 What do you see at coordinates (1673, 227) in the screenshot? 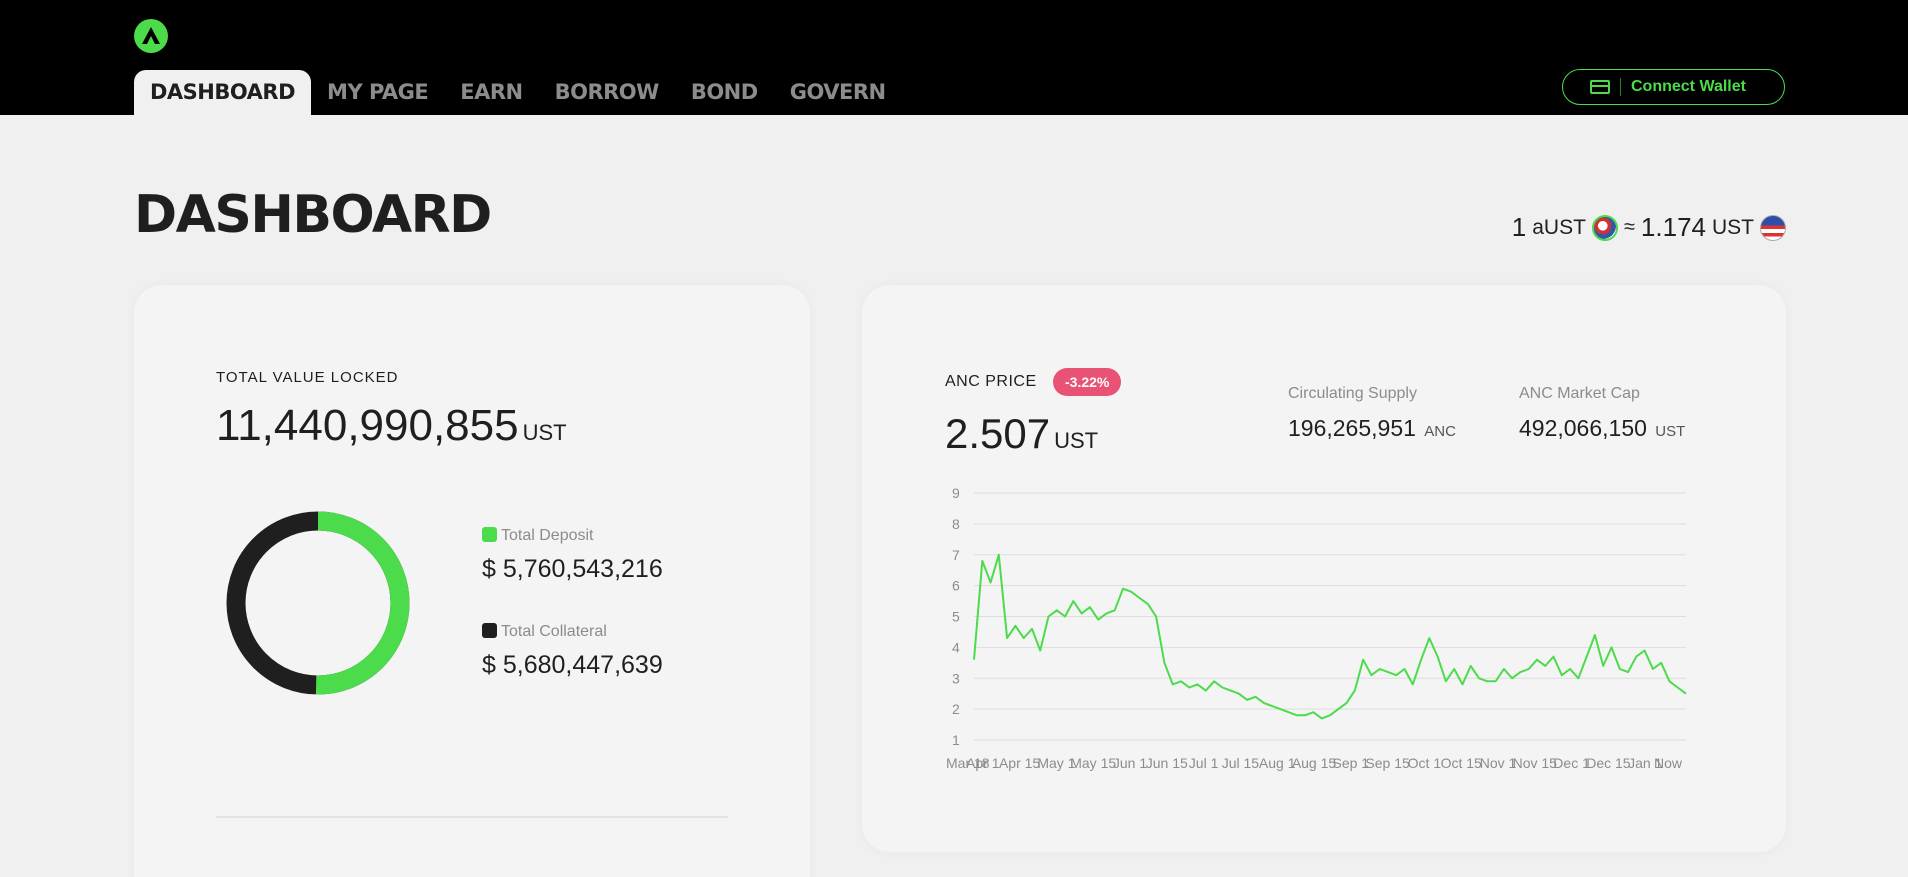
I see `rate-right-amount: 1.174` at bounding box center [1673, 227].